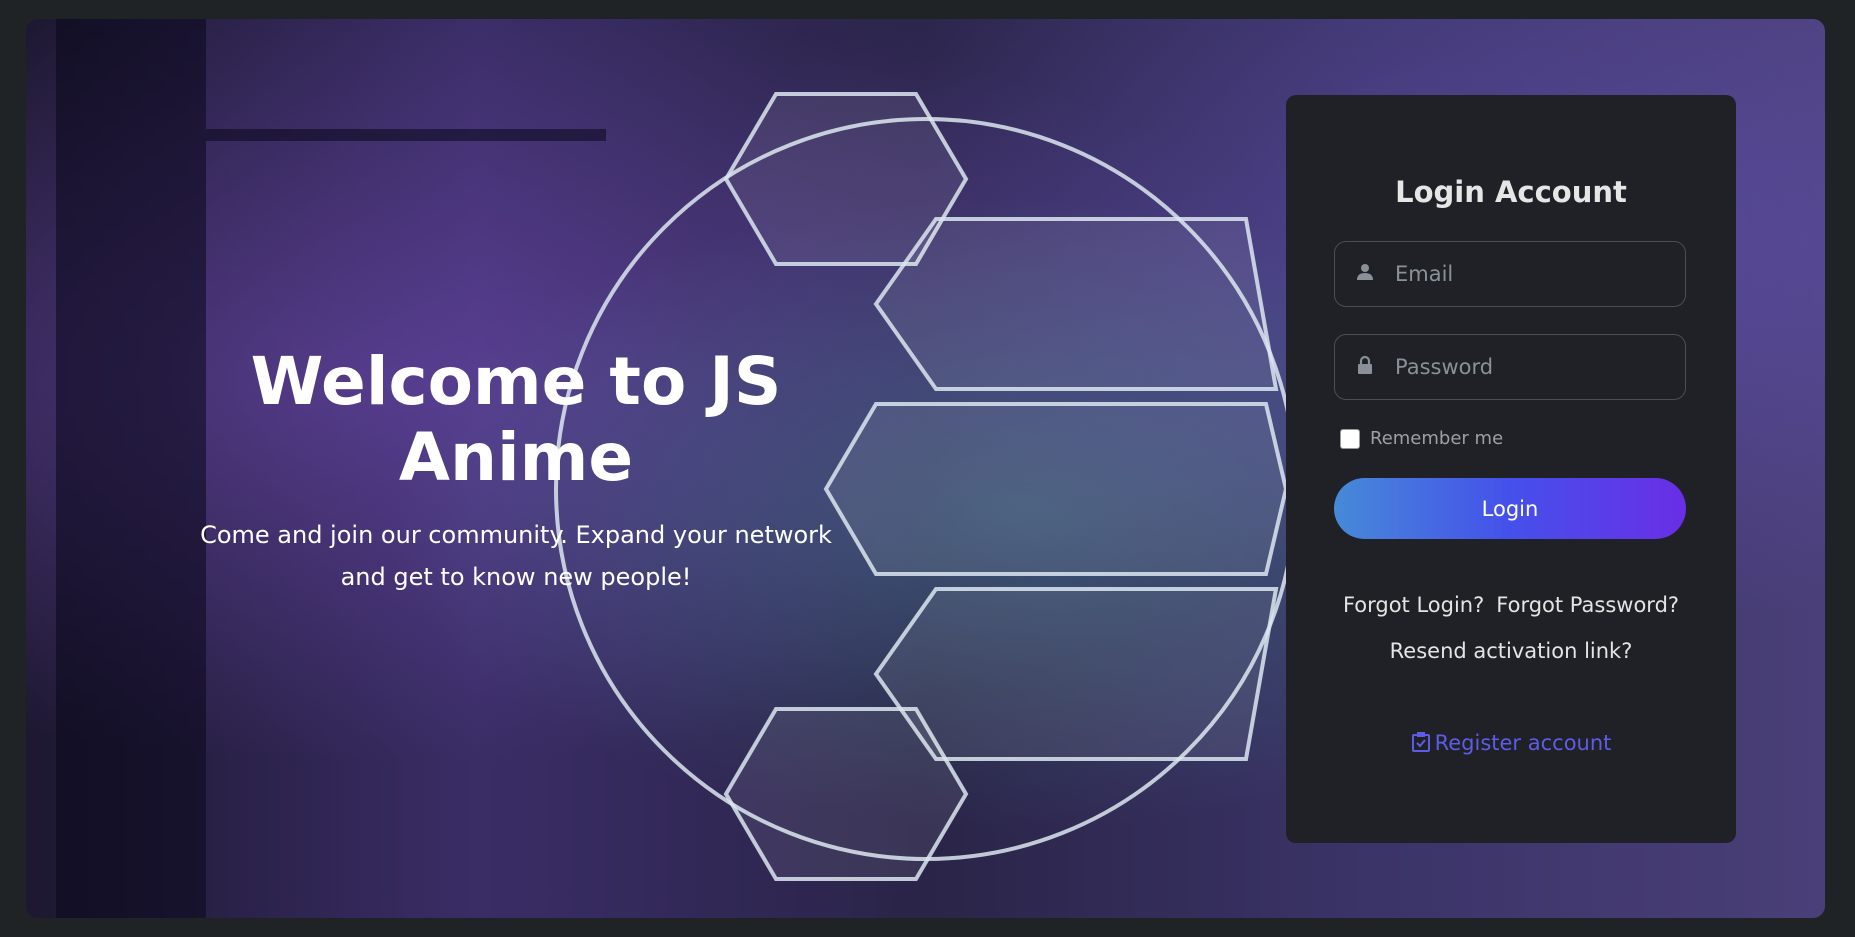 Image resolution: width=1855 pixels, height=937 pixels. I want to click on email-input, so click(1535, 274).